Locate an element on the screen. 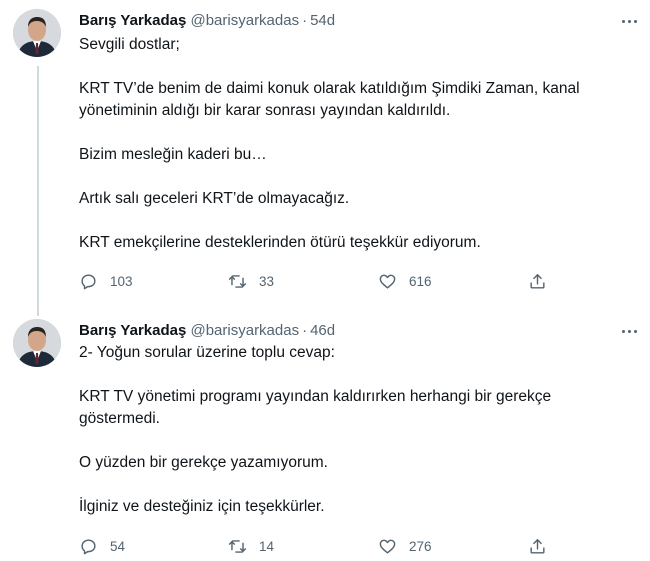 This screenshot has width=650, height=561. tweet-paragraph: Artık salı geceleri KRT’de olmayacağız. is located at coordinates (214, 198).